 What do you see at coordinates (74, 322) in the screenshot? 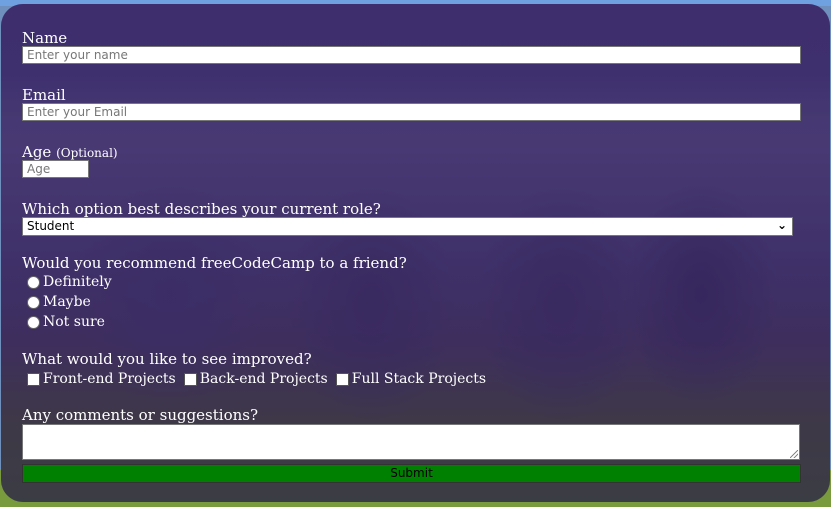
I see `radio-label: Not sure` at bounding box center [74, 322].